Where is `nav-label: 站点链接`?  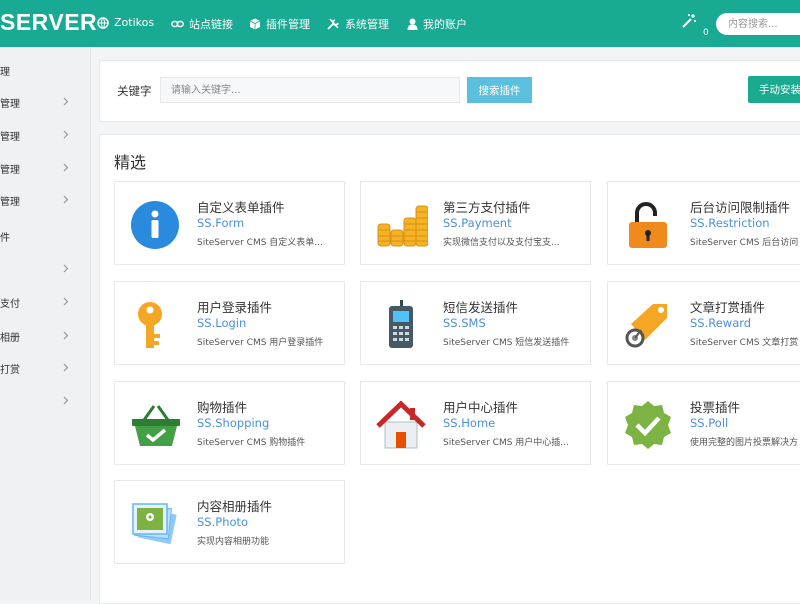
nav-label: 站点链接 is located at coordinates (211, 24).